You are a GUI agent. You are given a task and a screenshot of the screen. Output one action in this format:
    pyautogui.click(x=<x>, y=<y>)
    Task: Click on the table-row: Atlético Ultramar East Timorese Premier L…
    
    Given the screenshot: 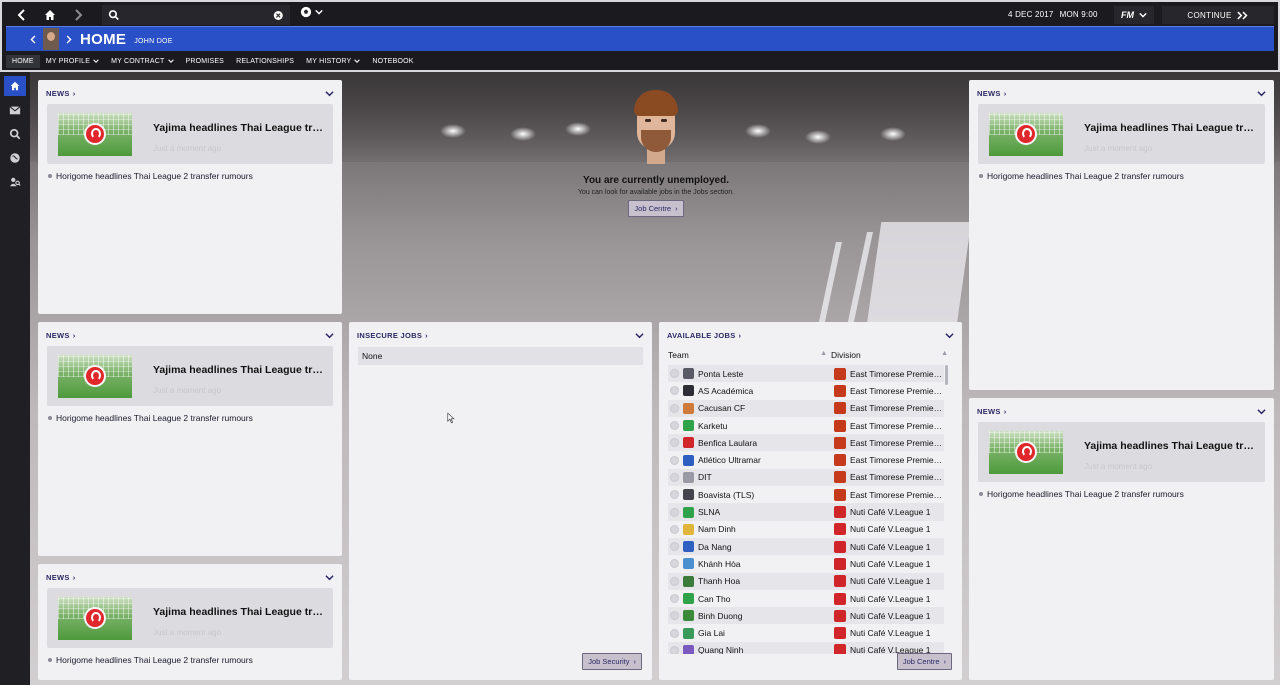 What is the action you would take?
    pyautogui.click(x=806, y=459)
    